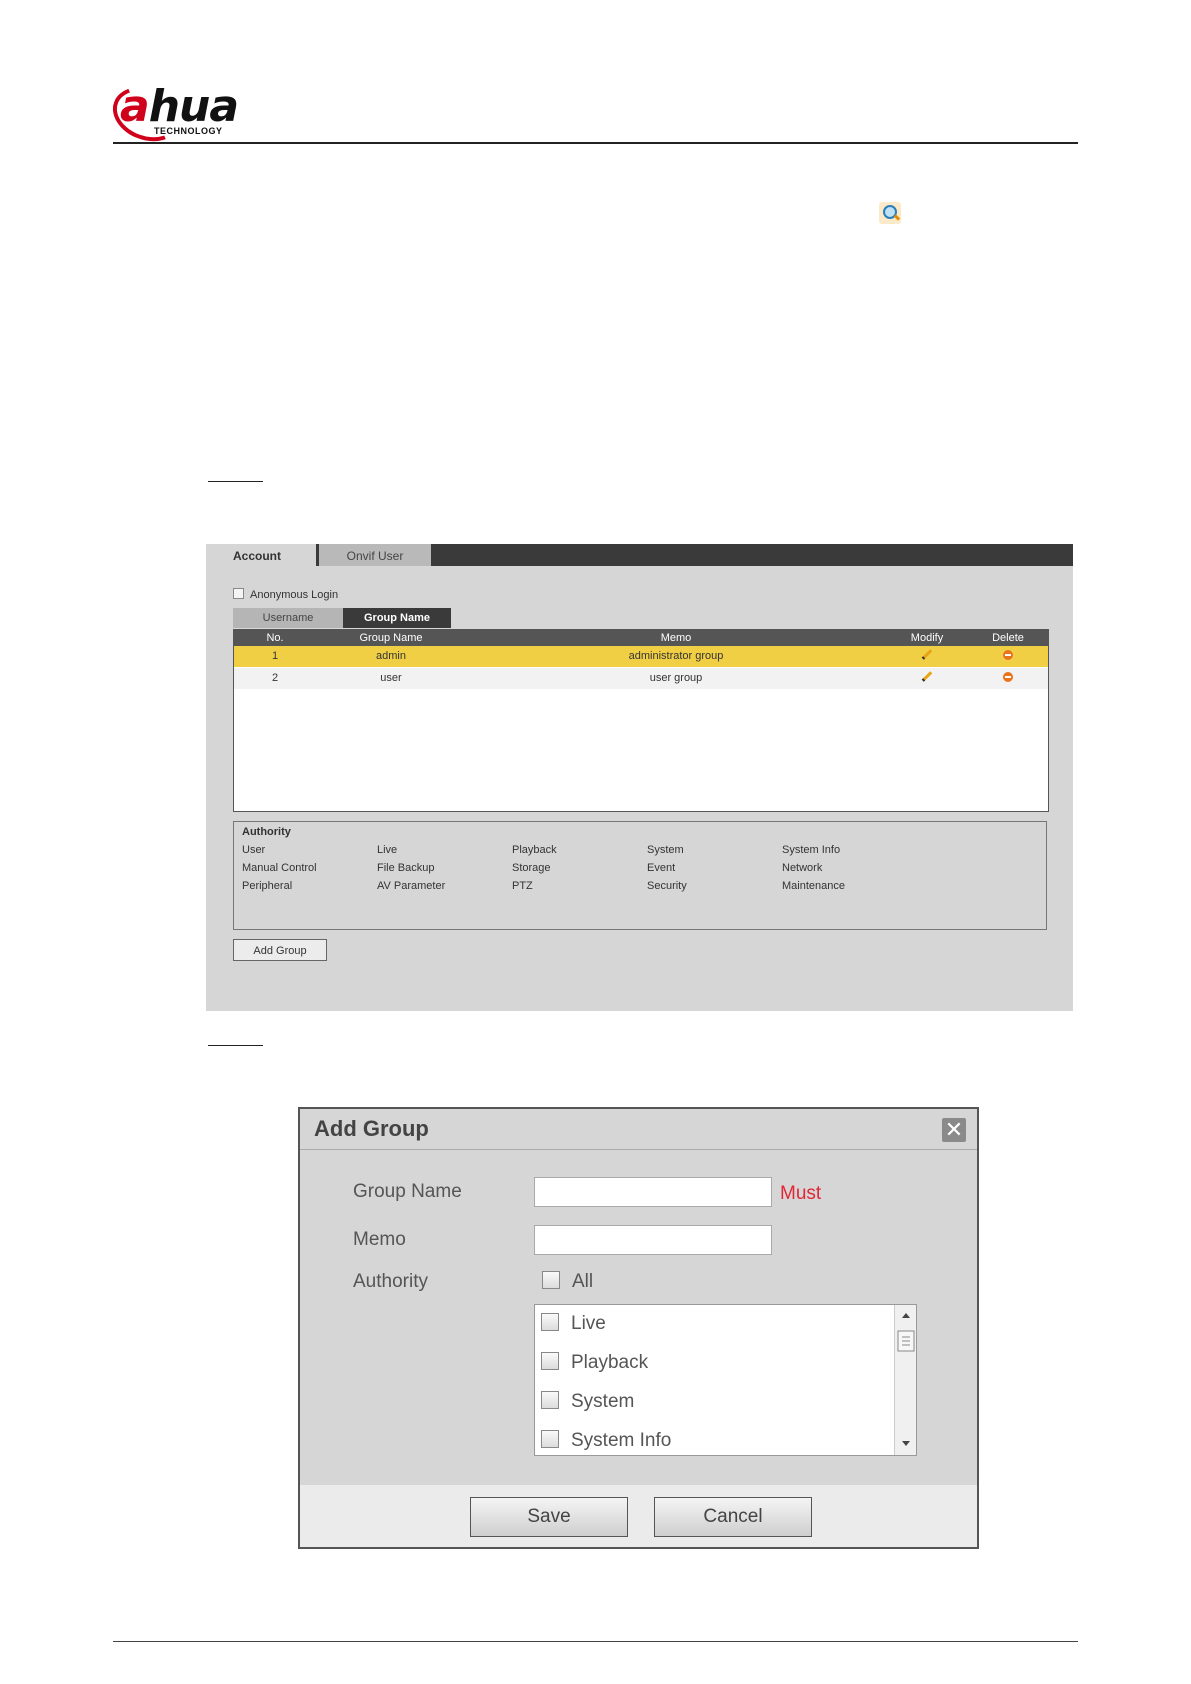 The height and width of the screenshot is (1684, 1191). I want to click on col-no: No., so click(275, 638).